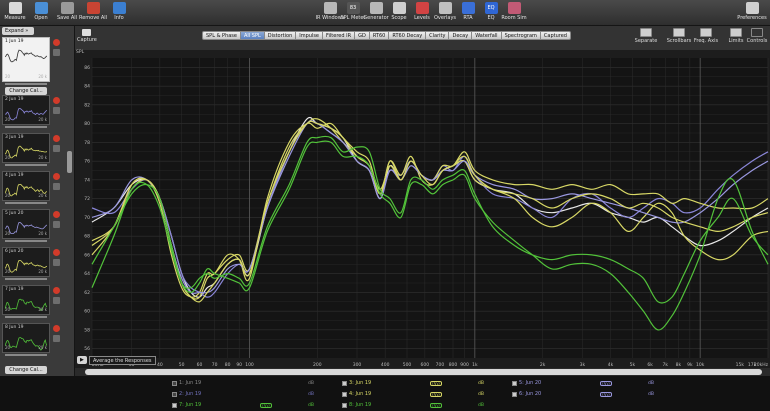 The width and height of the screenshot is (770, 411). What do you see at coordinates (756, 36) in the screenshot?
I see `controls-button: Controls` at bounding box center [756, 36].